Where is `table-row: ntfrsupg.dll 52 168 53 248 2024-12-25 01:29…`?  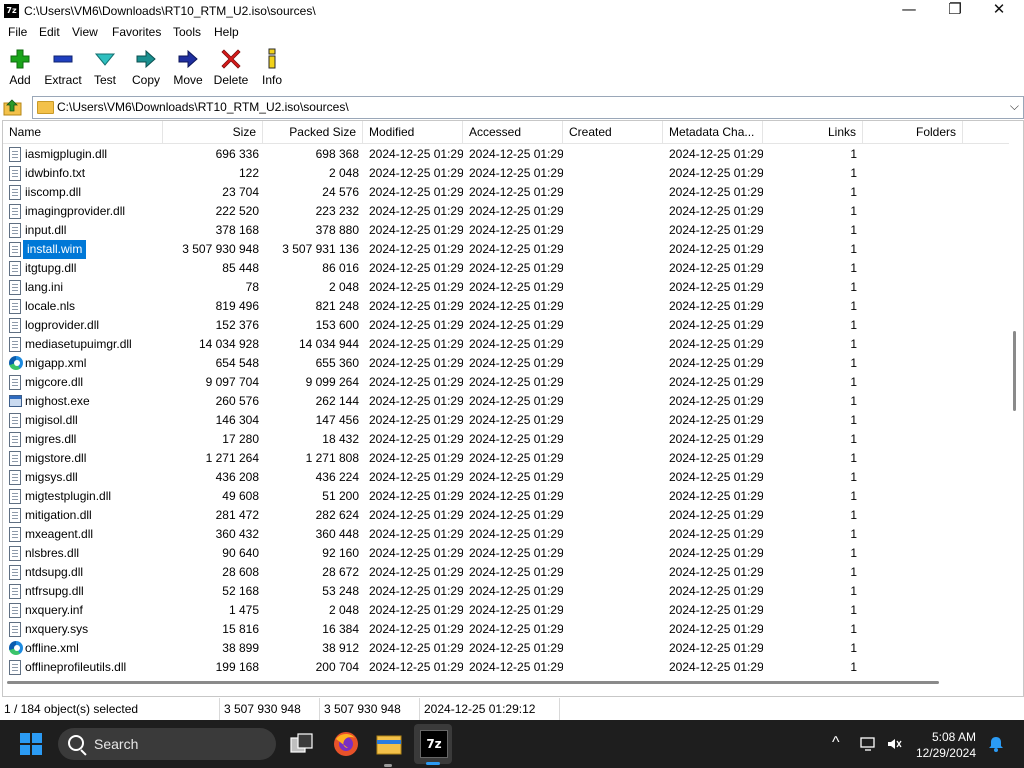
table-row: ntfrsupg.dll 52 168 53 248 2024-12-25 01:29… is located at coordinates (506, 591).